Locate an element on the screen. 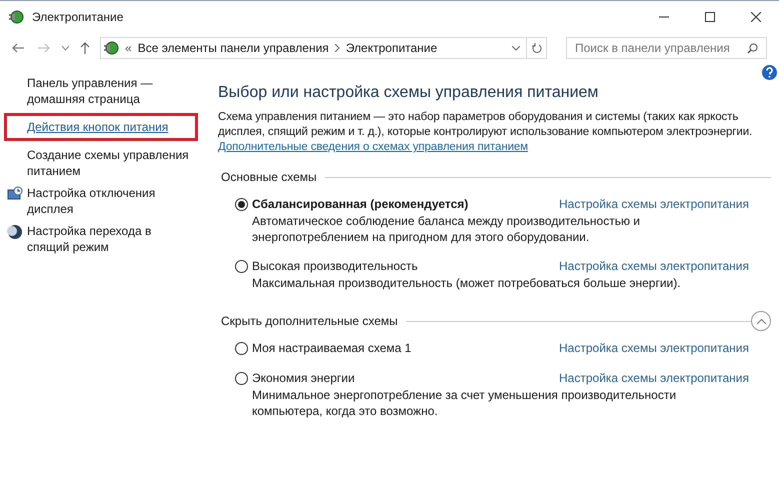  refresh-button is located at coordinates (537, 48).